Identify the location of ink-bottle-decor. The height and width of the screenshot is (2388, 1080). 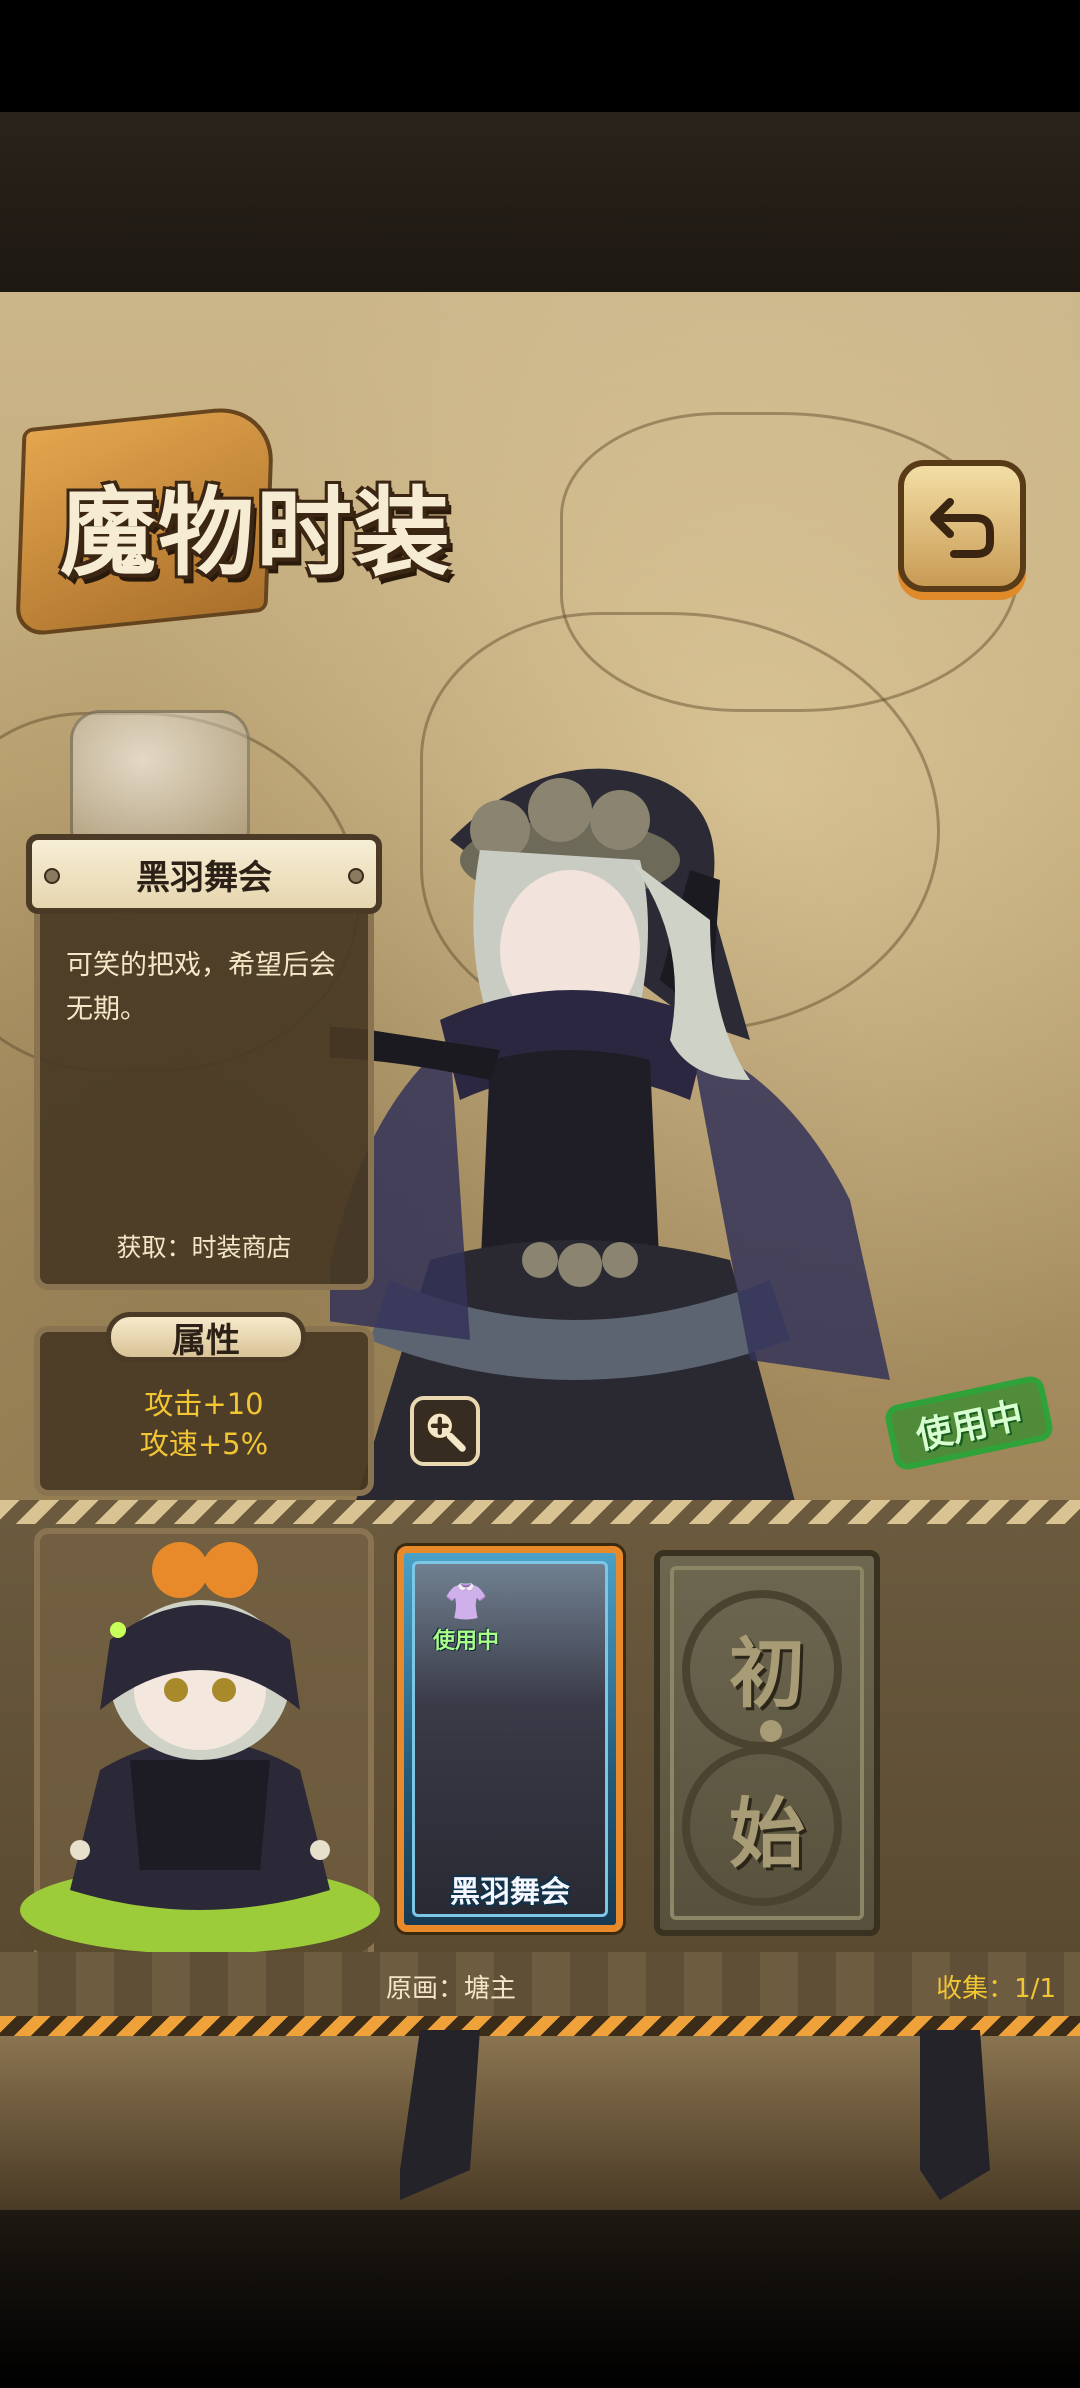
(160, 780).